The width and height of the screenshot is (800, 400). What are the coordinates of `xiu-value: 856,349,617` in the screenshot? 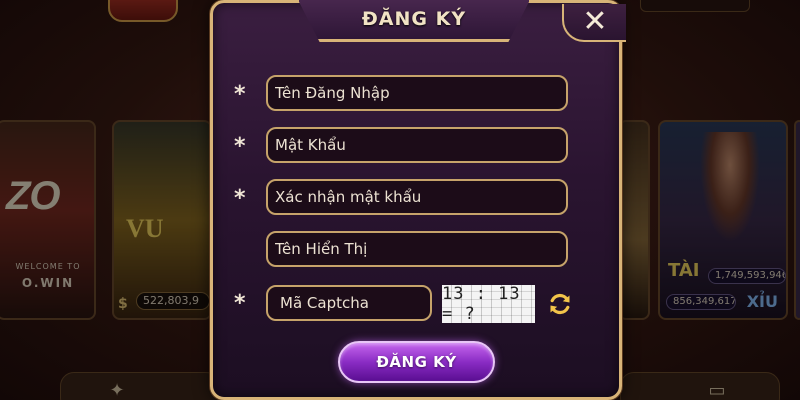 It's located at (701, 302).